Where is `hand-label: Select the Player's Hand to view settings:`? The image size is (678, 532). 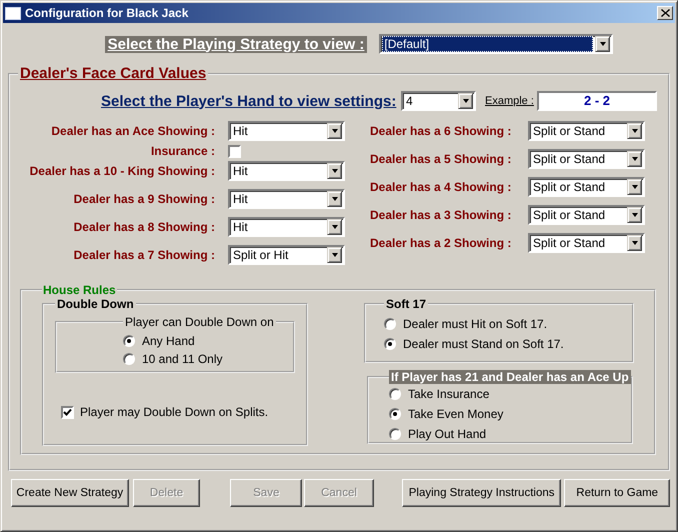
hand-label: Select the Player's Hand to view settings: is located at coordinates (247, 101).